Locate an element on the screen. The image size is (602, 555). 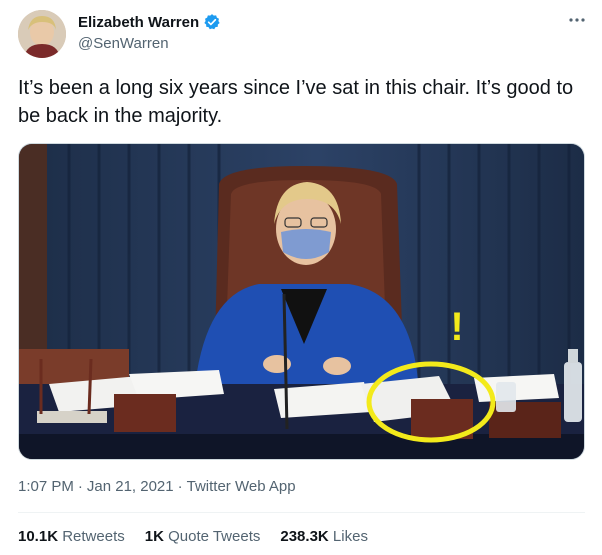
tweet-date: Jan 21, 2021 is located at coordinates (130, 486).